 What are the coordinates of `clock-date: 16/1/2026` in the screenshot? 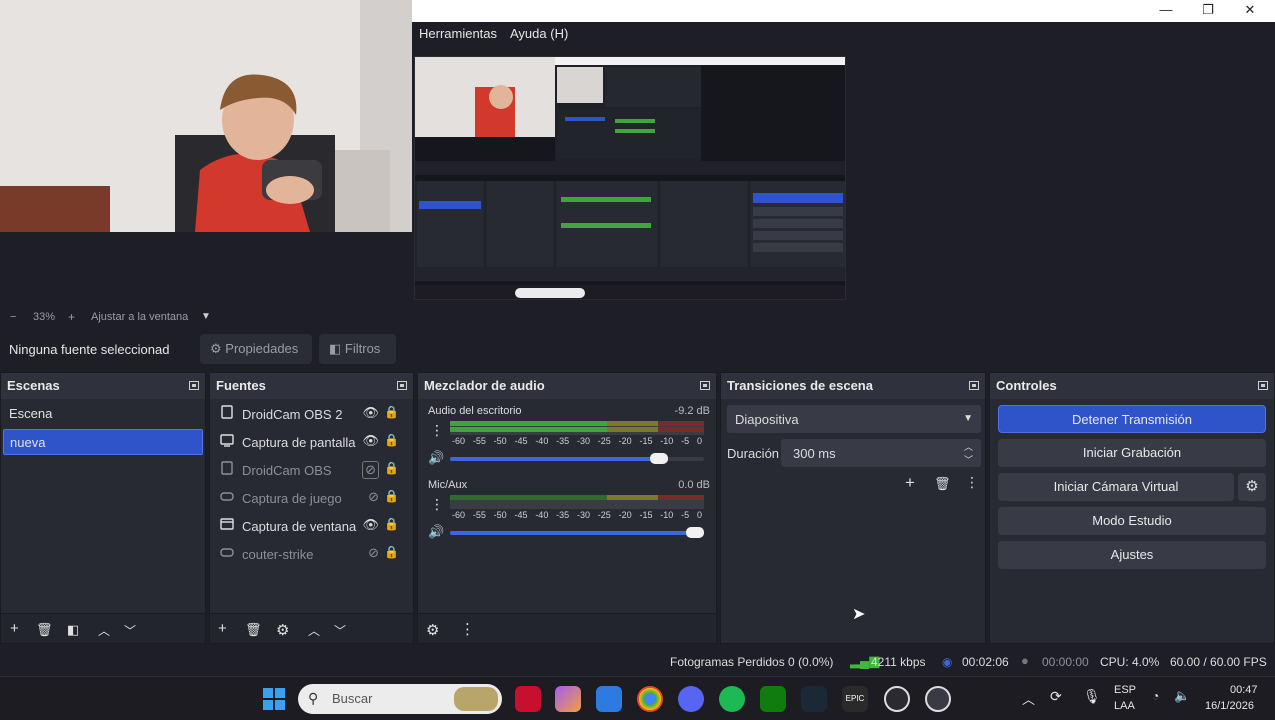 It's located at (1229, 706).